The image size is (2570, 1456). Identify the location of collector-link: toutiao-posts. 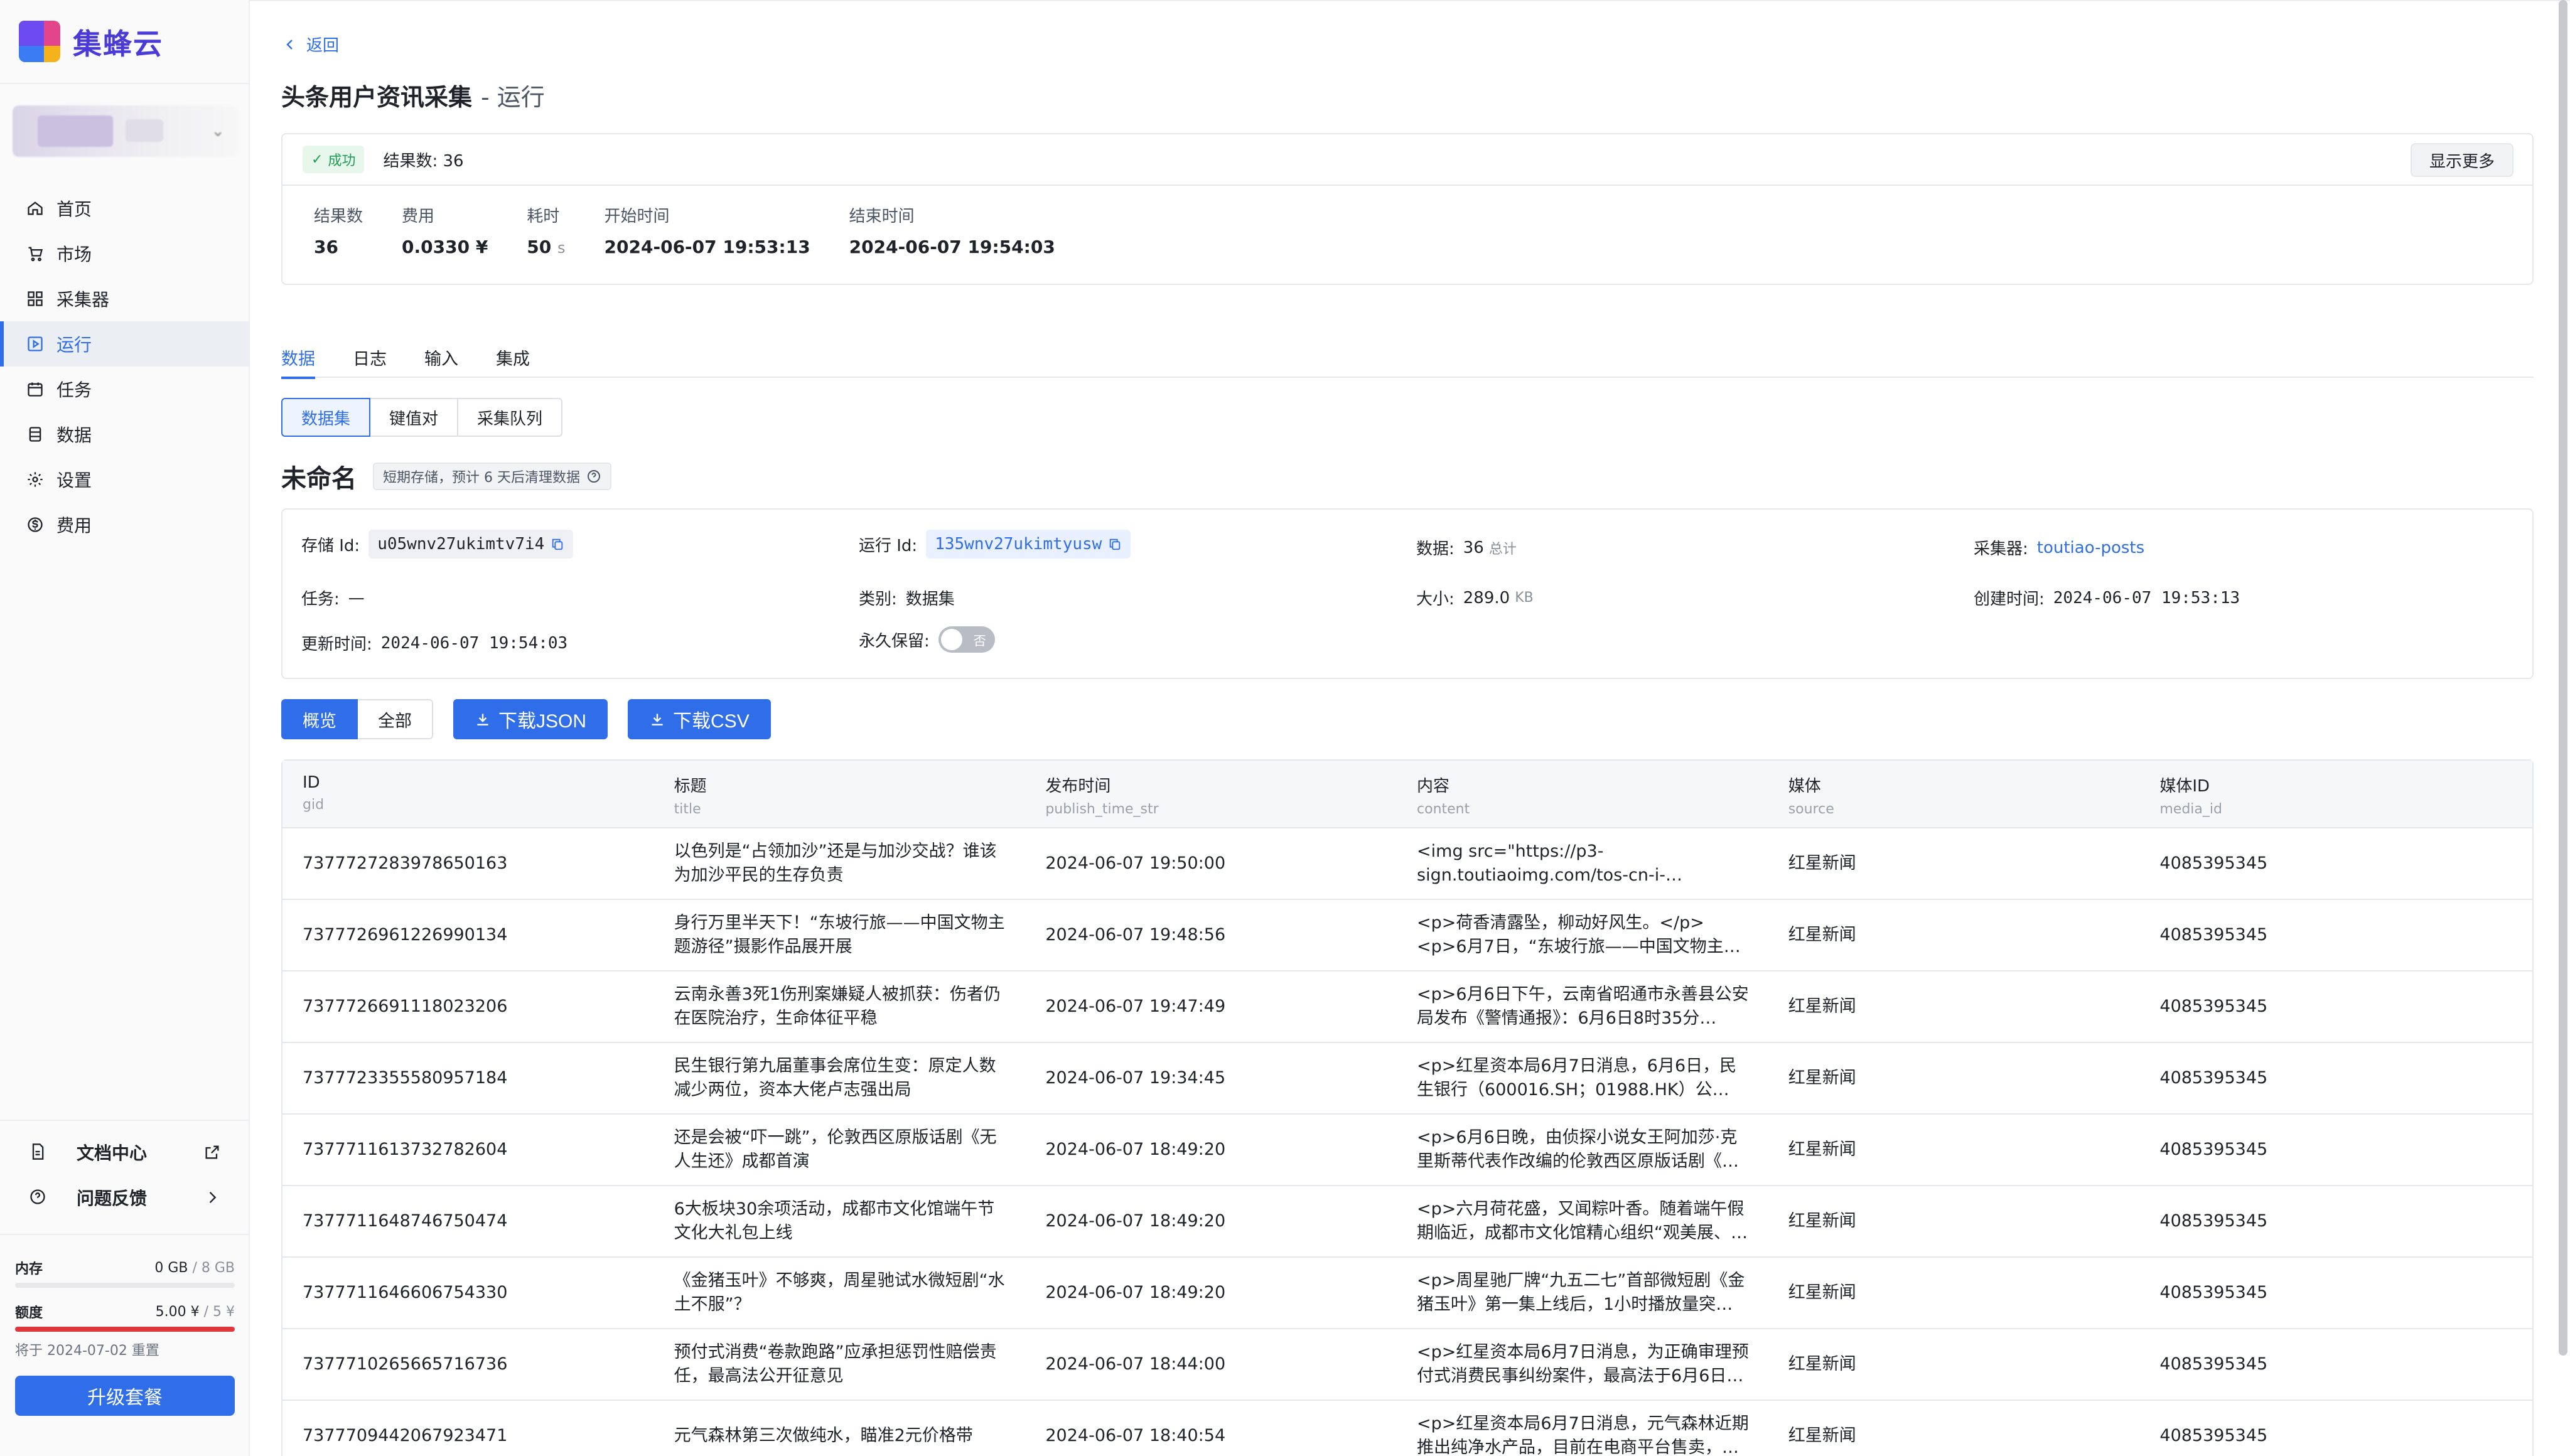
(2090, 547).